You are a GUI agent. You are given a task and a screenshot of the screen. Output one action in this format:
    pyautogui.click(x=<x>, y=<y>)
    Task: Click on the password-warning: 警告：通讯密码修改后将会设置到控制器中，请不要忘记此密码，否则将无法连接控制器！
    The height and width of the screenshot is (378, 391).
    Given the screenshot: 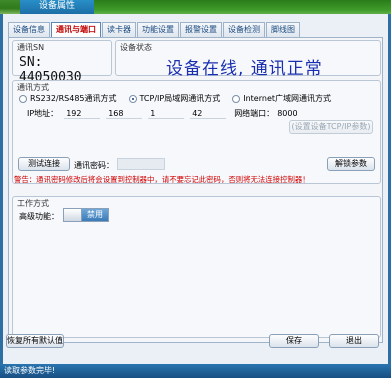 What is the action you would take?
    pyautogui.click(x=162, y=179)
    